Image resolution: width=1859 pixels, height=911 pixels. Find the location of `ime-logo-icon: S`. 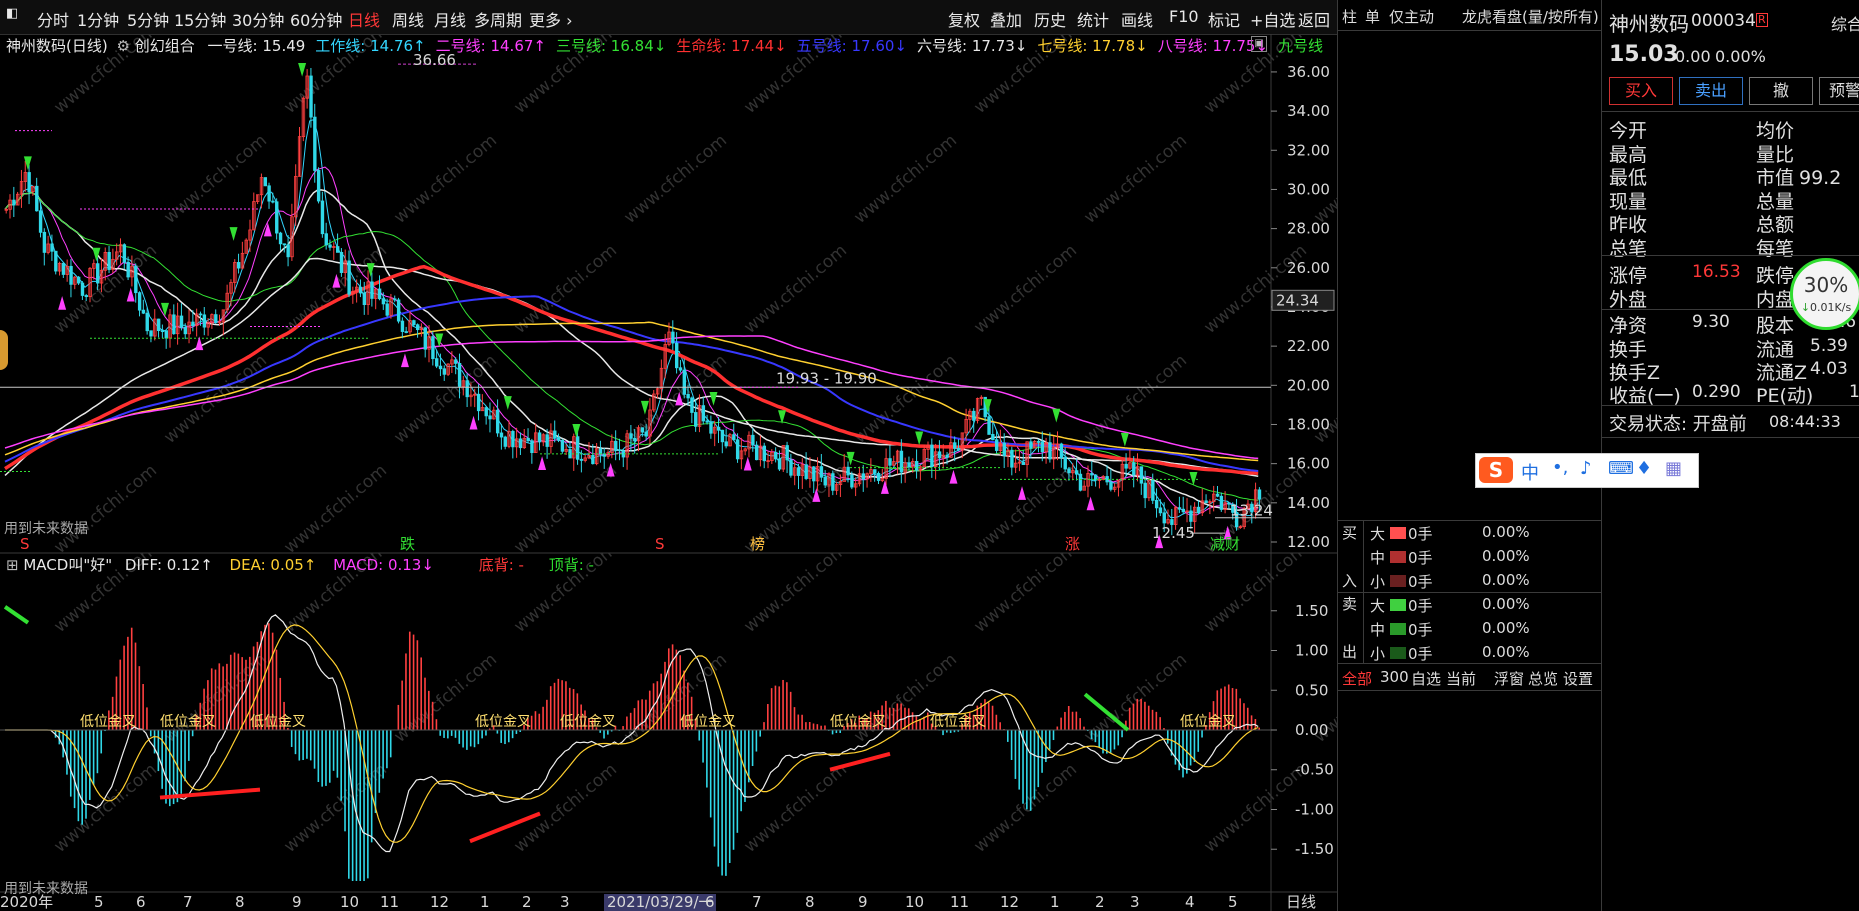

ime-logo-icon: S is located at coordinates (1496, 470).